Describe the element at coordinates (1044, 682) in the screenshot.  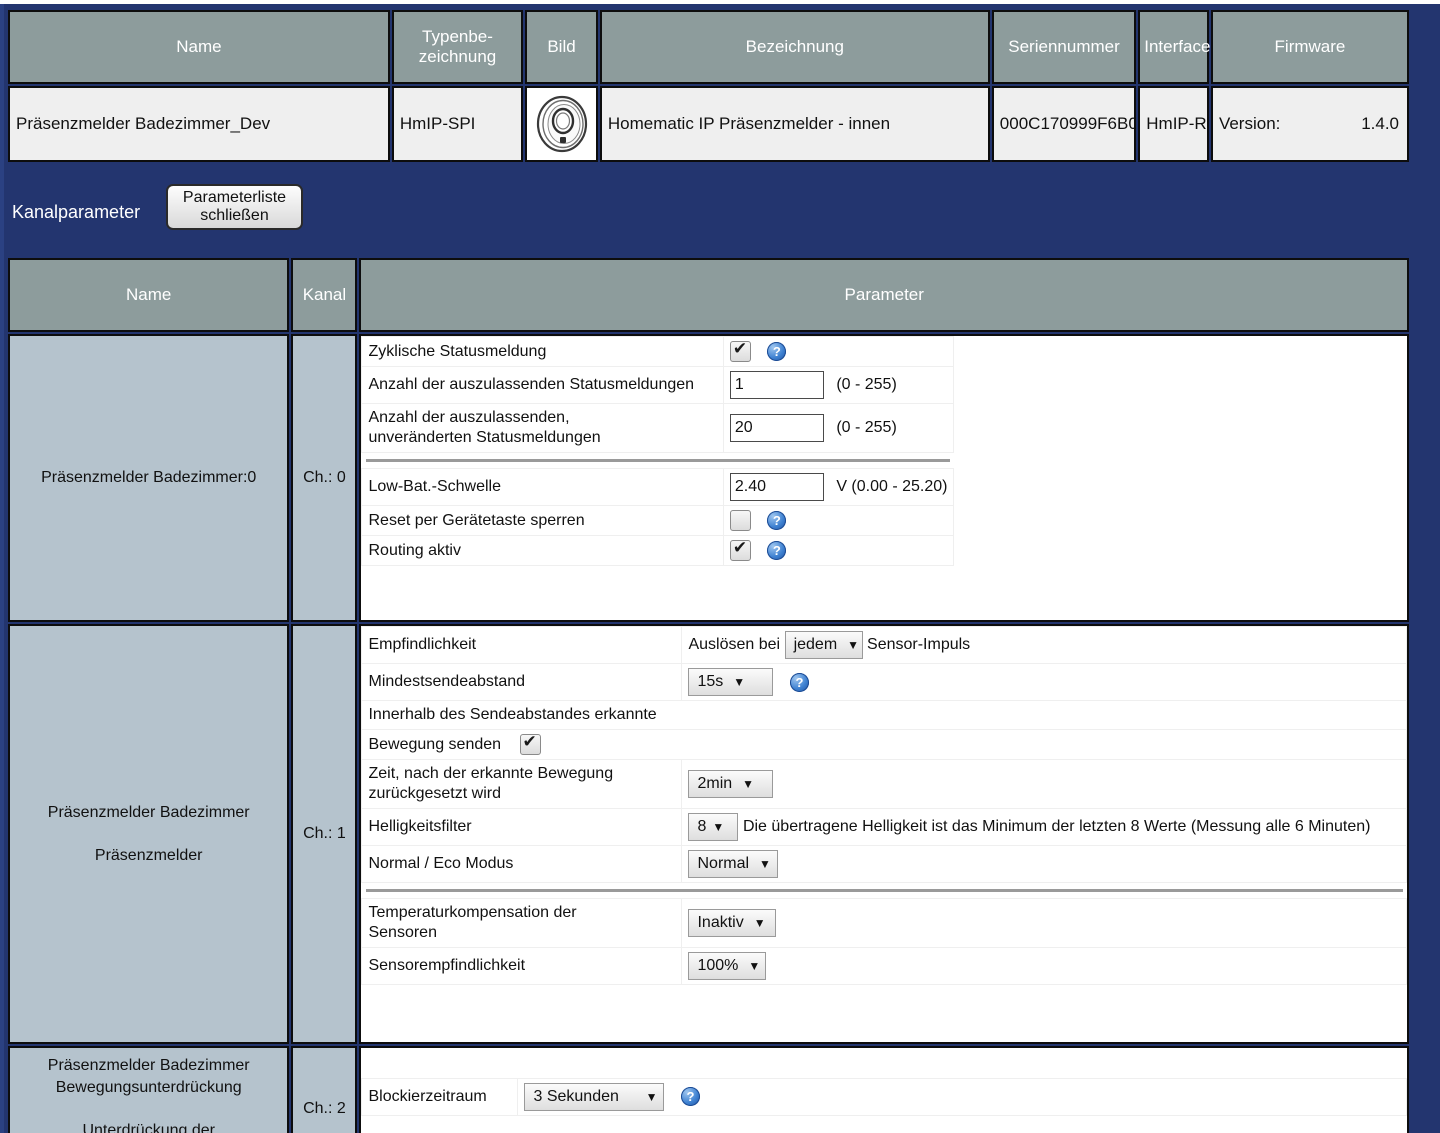
I see `control-mindestsendeabstand: 15s ▼ ?` at that location.